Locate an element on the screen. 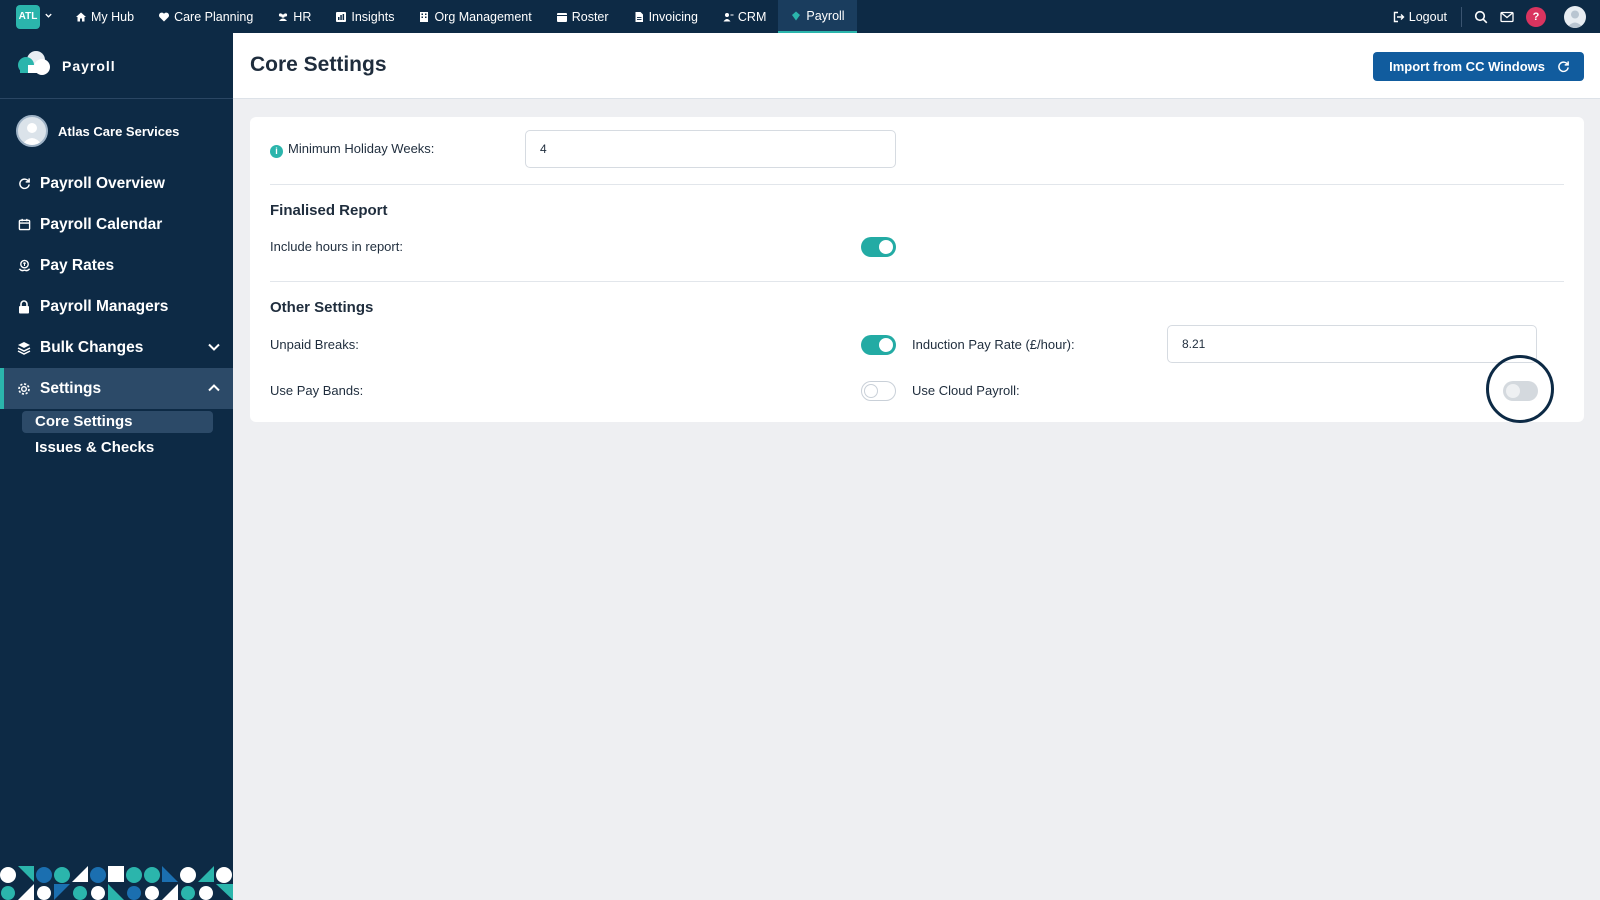  sidebar-brand-title: Payroll is located at coordinates (89, 65).